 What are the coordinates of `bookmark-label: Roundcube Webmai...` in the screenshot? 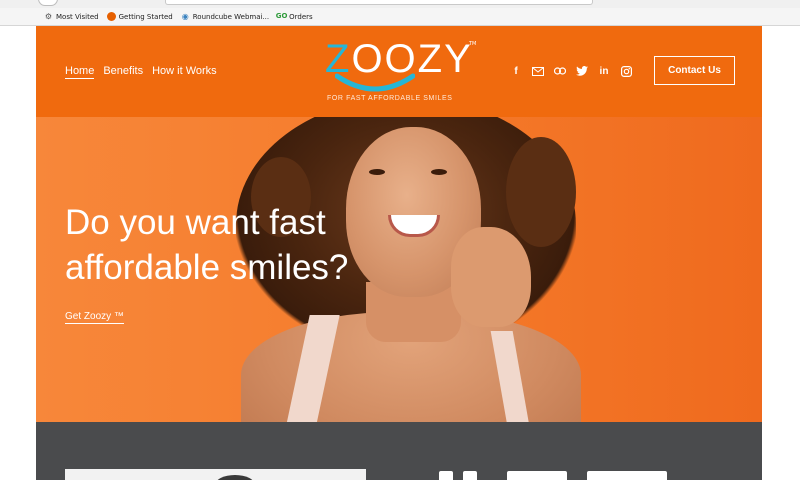 It's located at (231, 16).